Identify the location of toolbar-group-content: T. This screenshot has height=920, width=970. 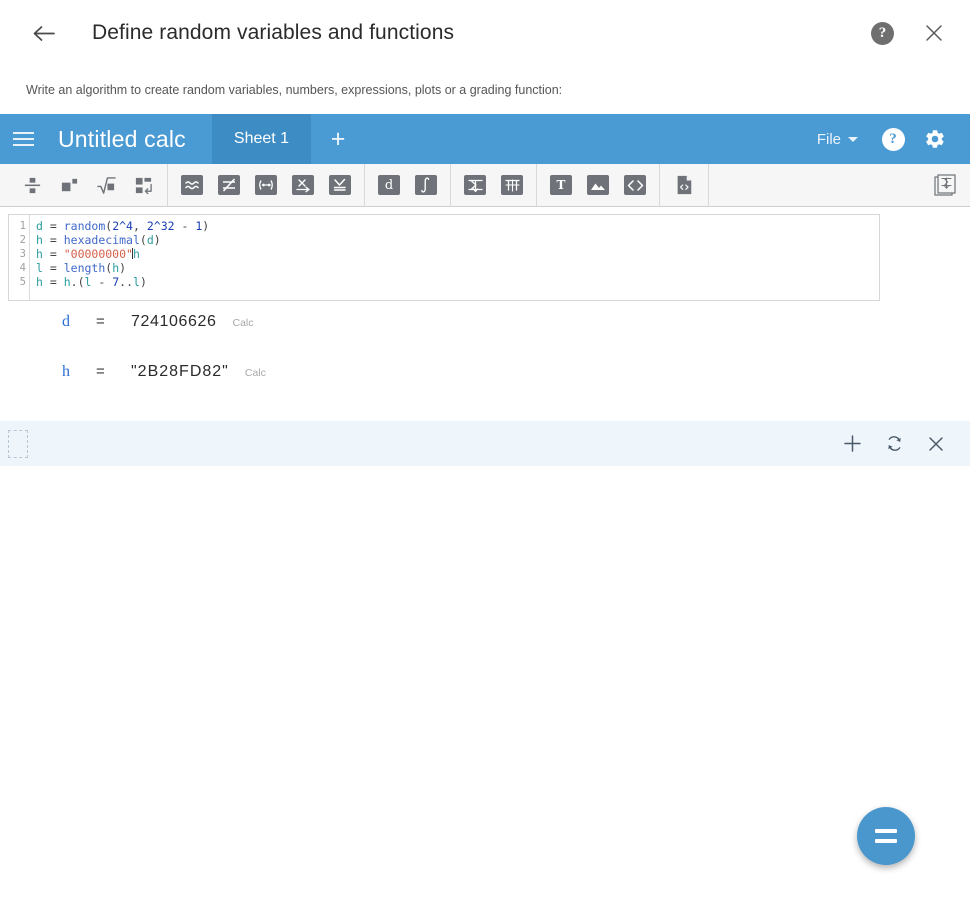
(598, 185).